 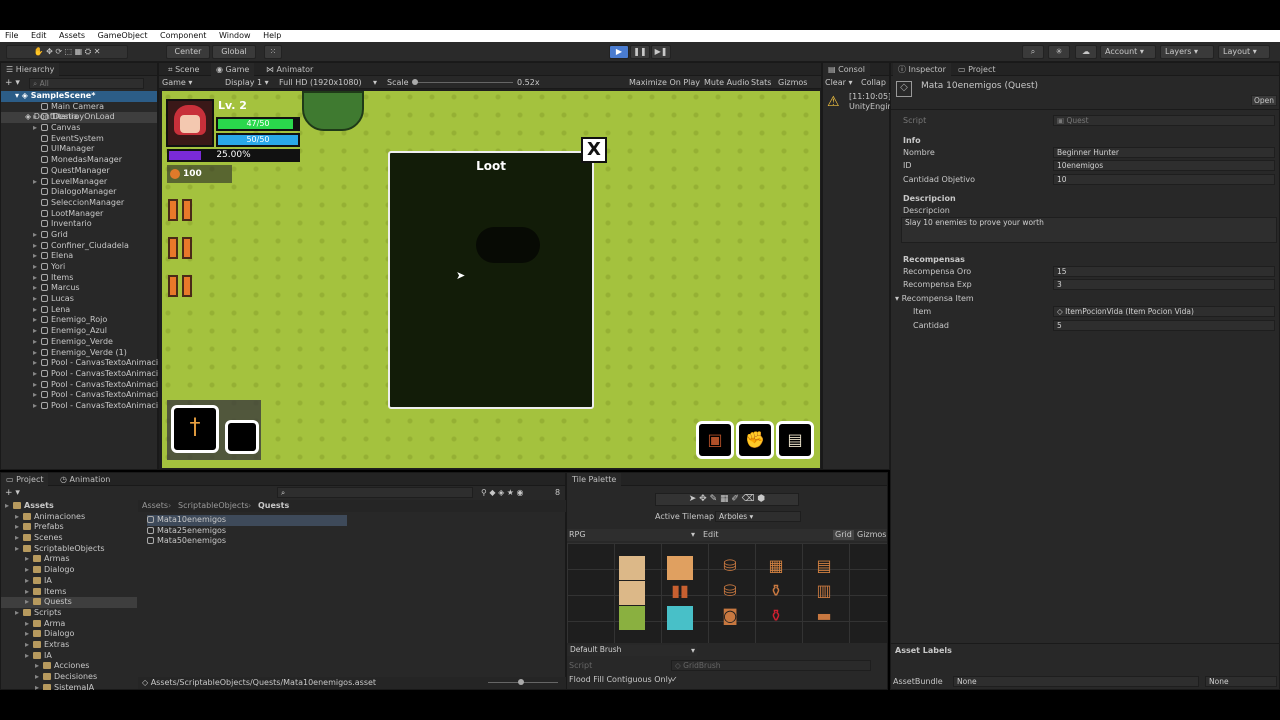 What do you see at coordinates (375, 492) in the screenshot?
I see `project-search-input: ⌕` at bounding box center [375, 492].